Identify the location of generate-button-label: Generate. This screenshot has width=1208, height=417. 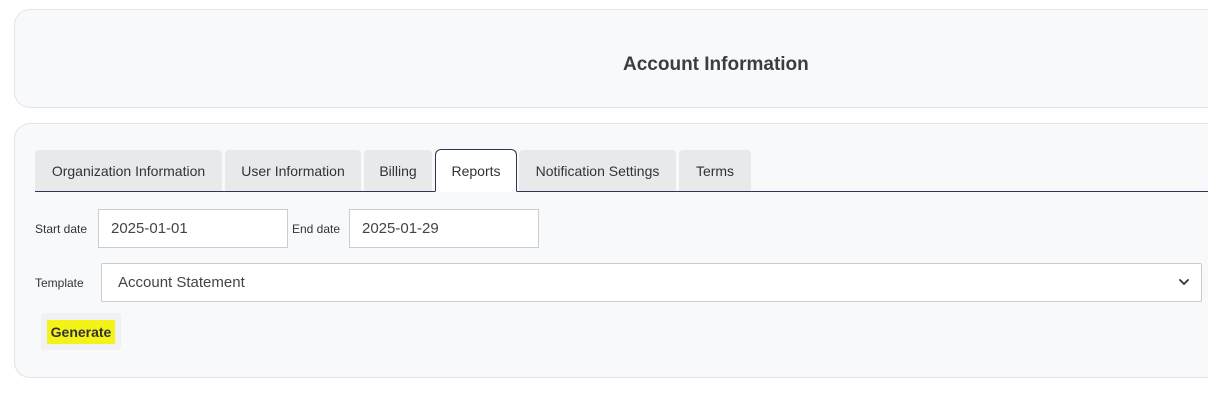
(81, 331).